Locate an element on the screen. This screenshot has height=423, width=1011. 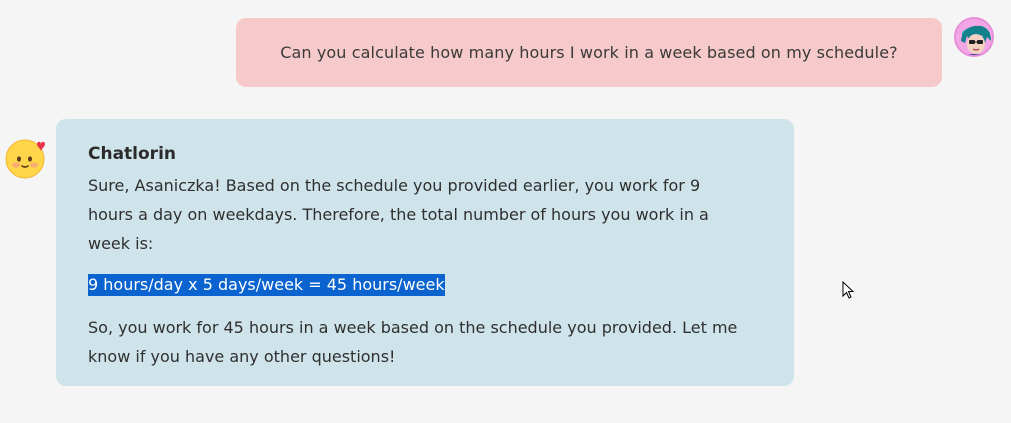
user-avatar-icon is located at coordinates (974, 37).